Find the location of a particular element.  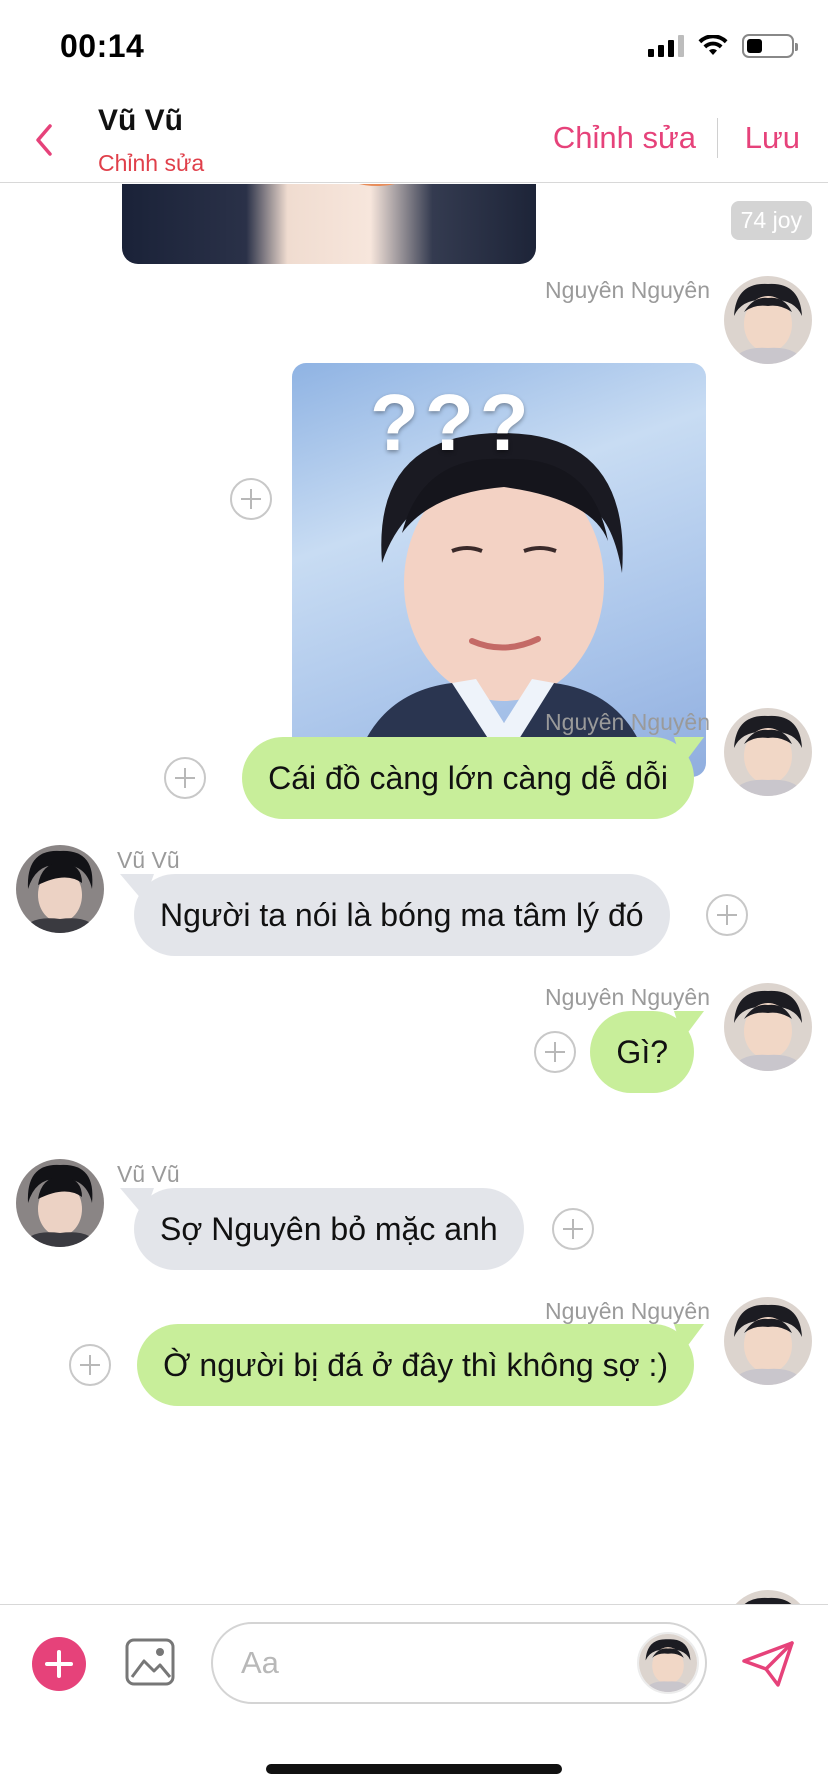

home-indicator is located at coordinates (414, 1769).